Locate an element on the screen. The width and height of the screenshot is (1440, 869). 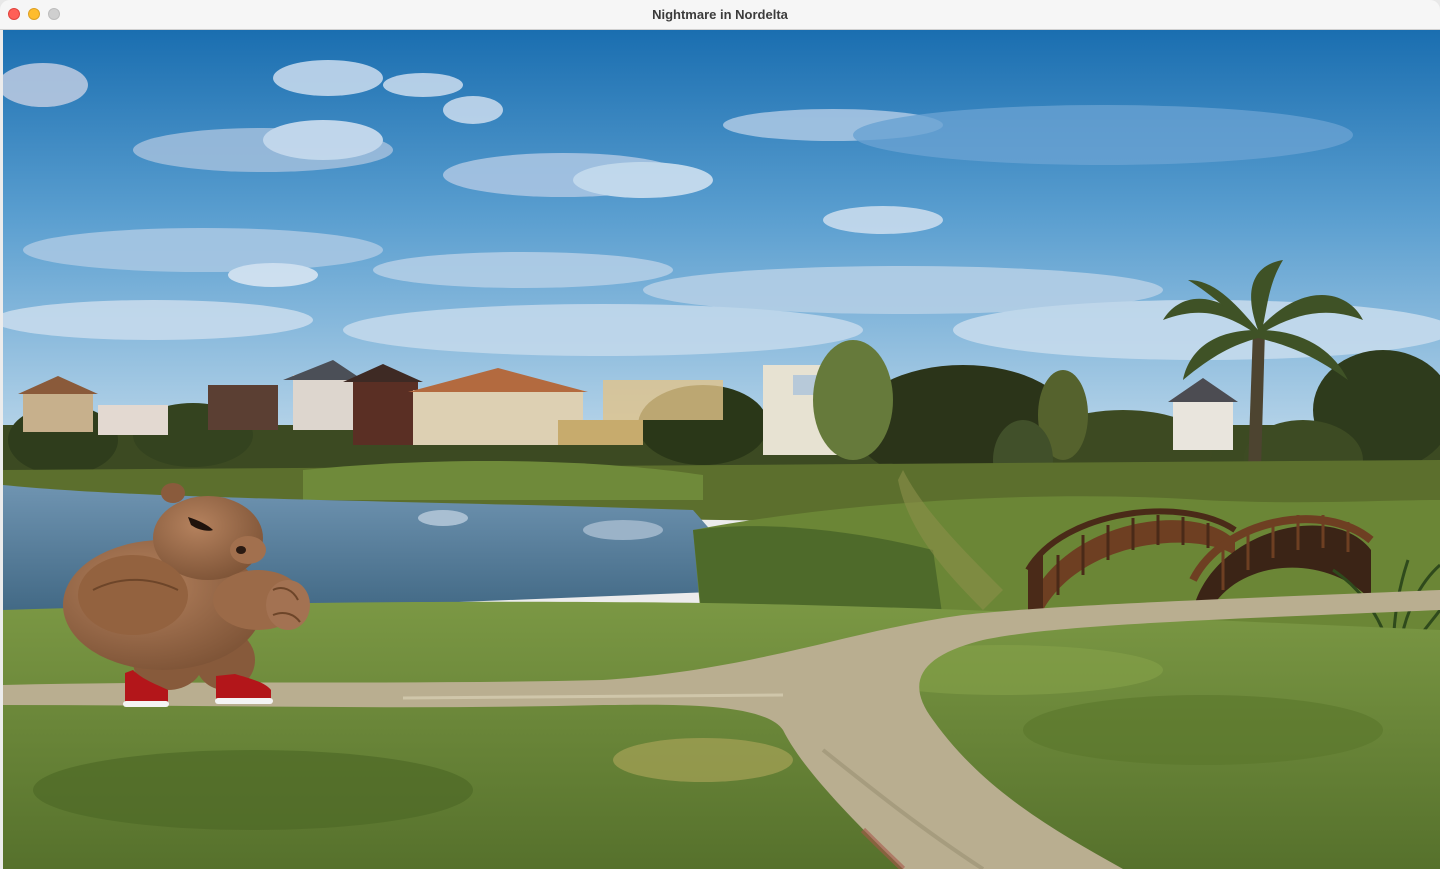
left-arm is located at coordinates (133, 595).